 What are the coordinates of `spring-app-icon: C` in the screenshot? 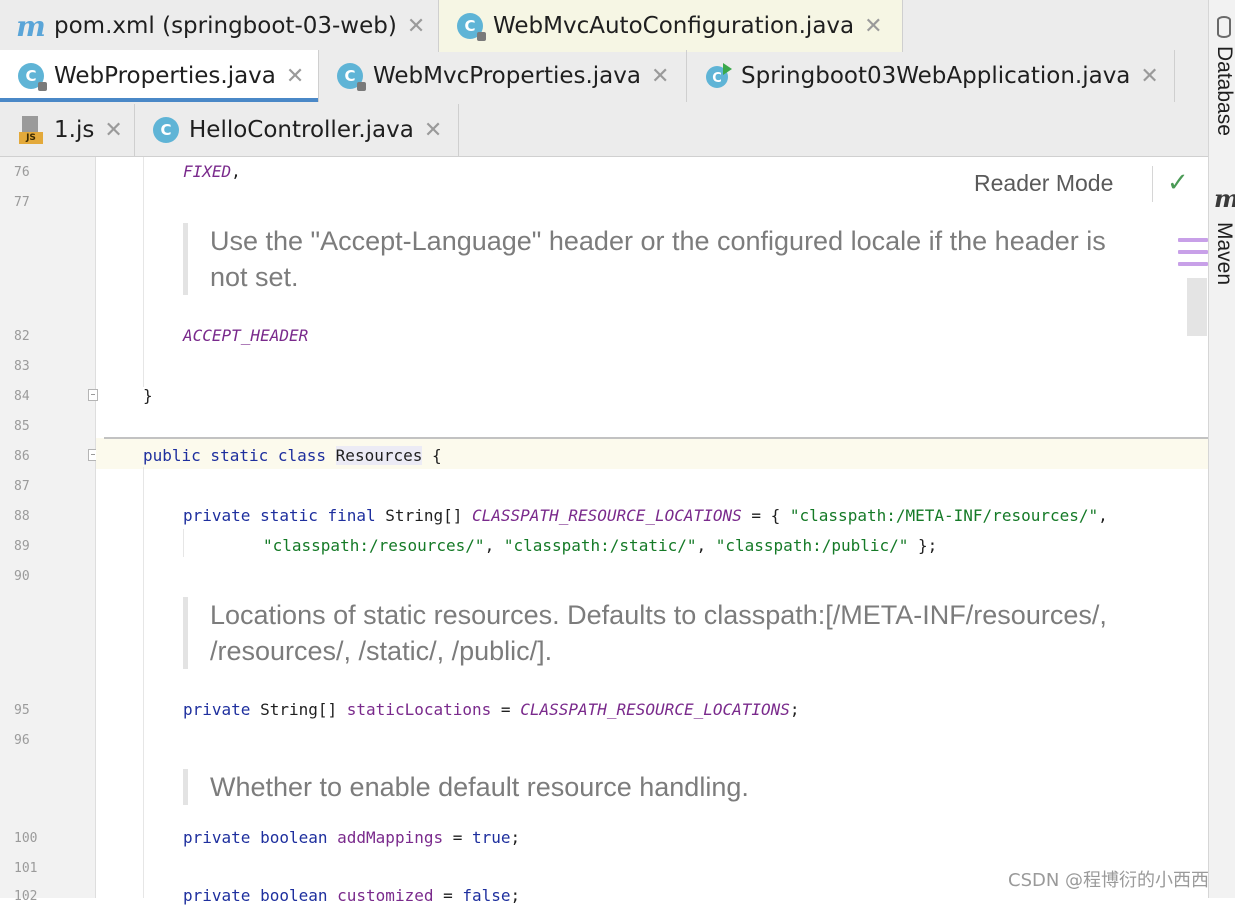 It's located at (718, 76).